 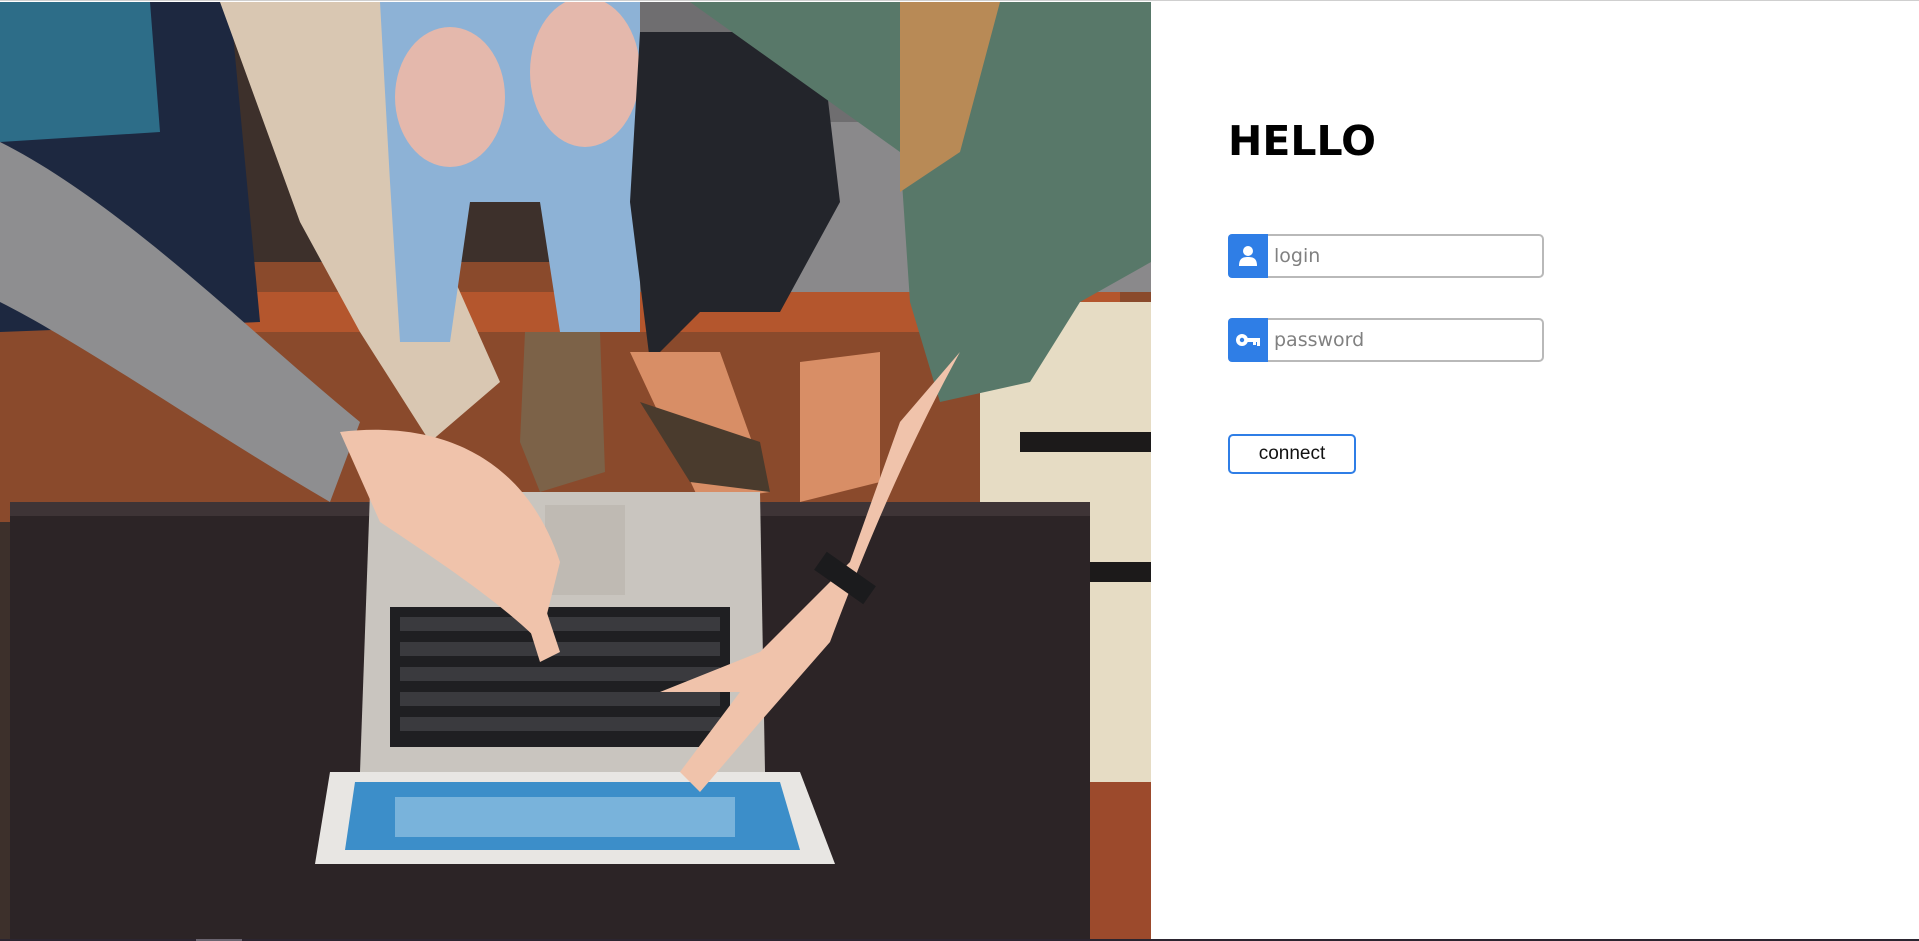 I want to click on key-icon, so click(x=1248, y=340).